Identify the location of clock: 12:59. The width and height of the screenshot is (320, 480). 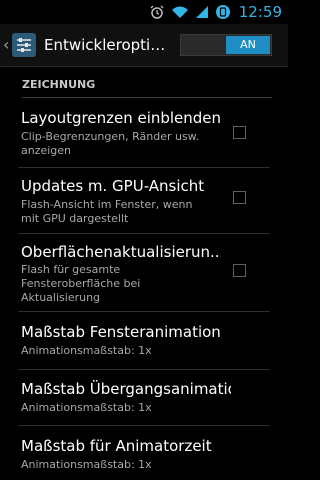
(260, 12).